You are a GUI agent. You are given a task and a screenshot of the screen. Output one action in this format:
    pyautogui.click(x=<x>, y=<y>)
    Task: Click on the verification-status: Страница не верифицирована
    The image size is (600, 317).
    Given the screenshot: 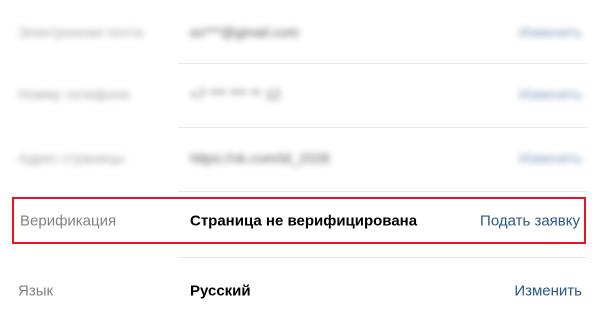 What is the action you would take?
    pyautogui.click(x=304, y=220)
    